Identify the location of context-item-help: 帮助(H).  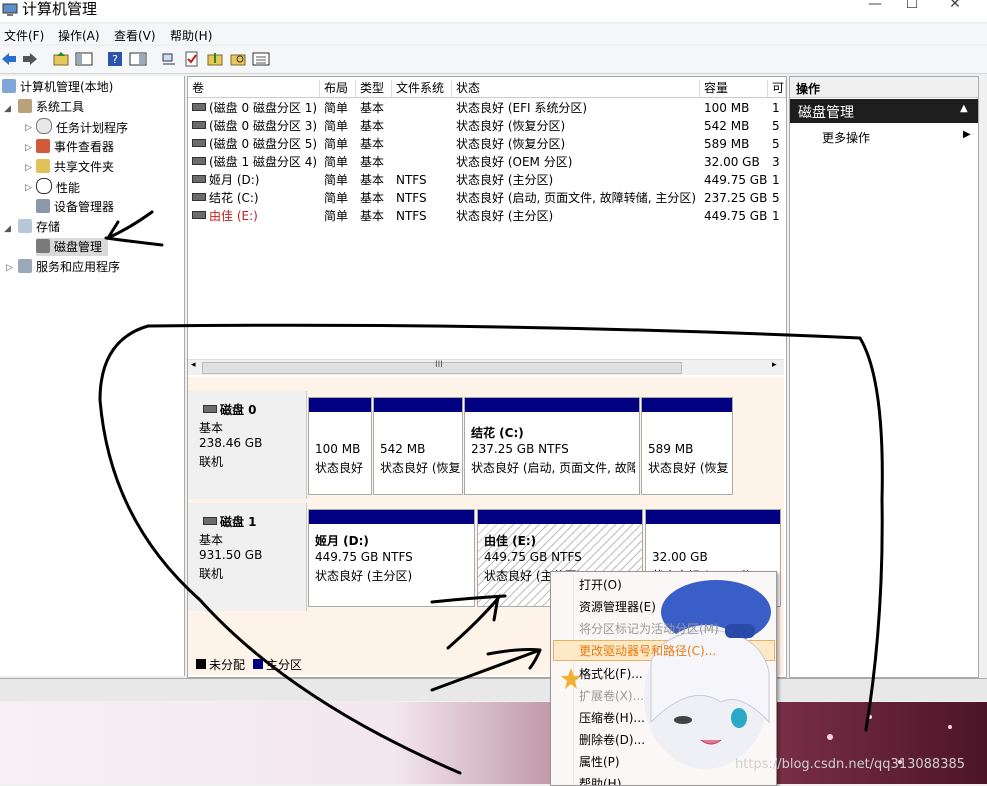
(600, 780).